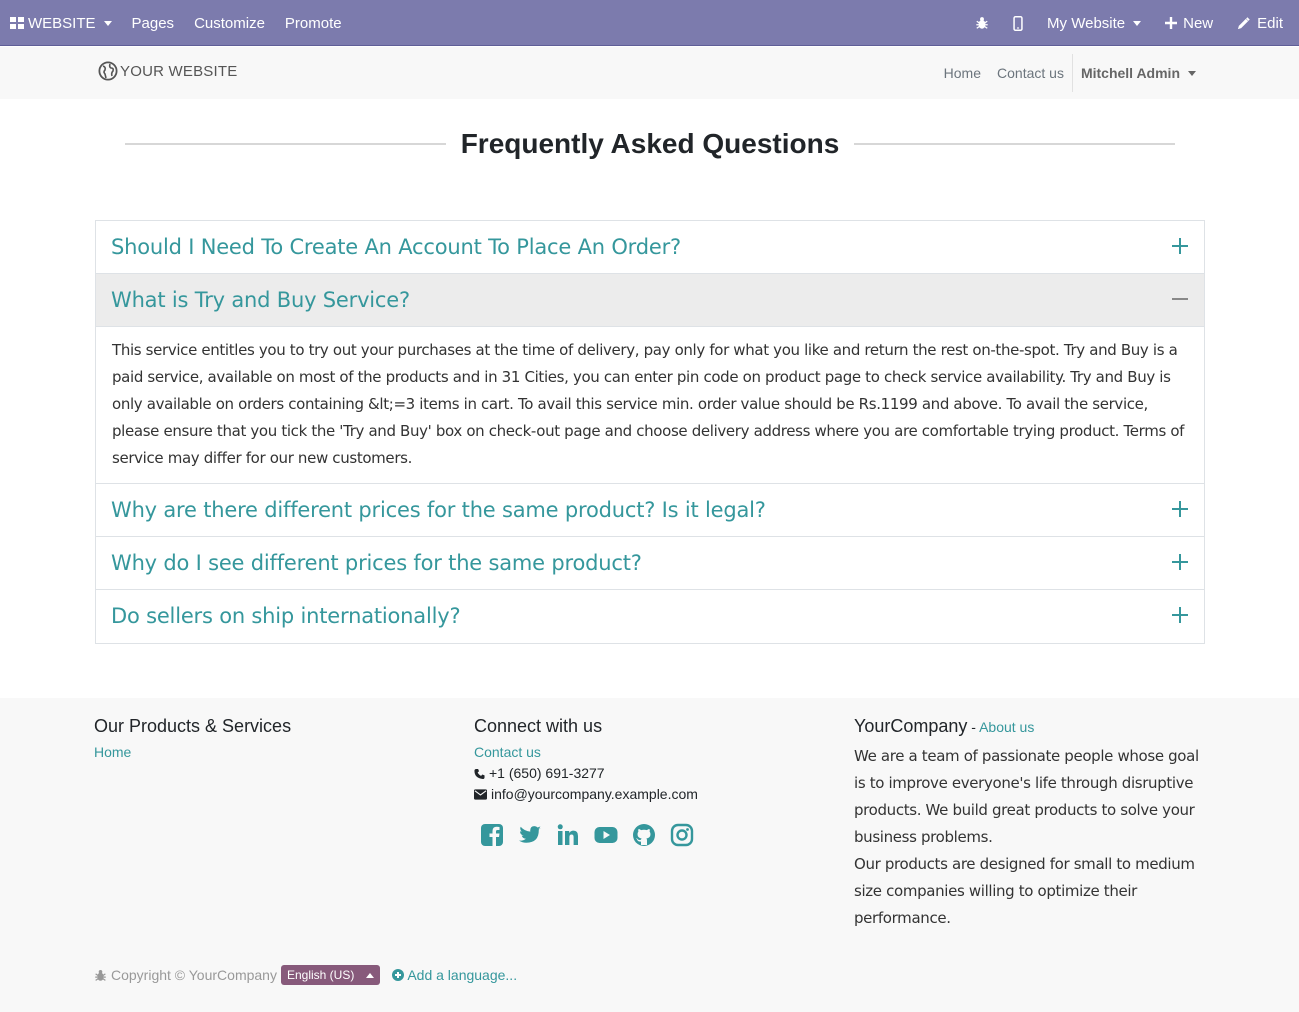  Describe the element at coordinates (650, 300) in the screenshot. I see `faq-item-header: What is Try and Buy Service?` at that location.